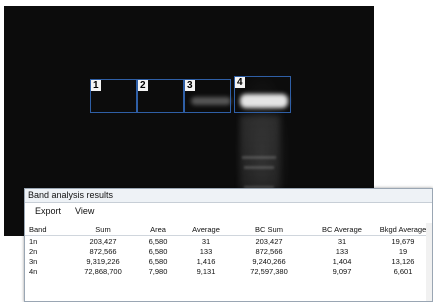  Describe the element at coordinates (206, 241) in the screenshot. I see `cell-average: 31` at that location.